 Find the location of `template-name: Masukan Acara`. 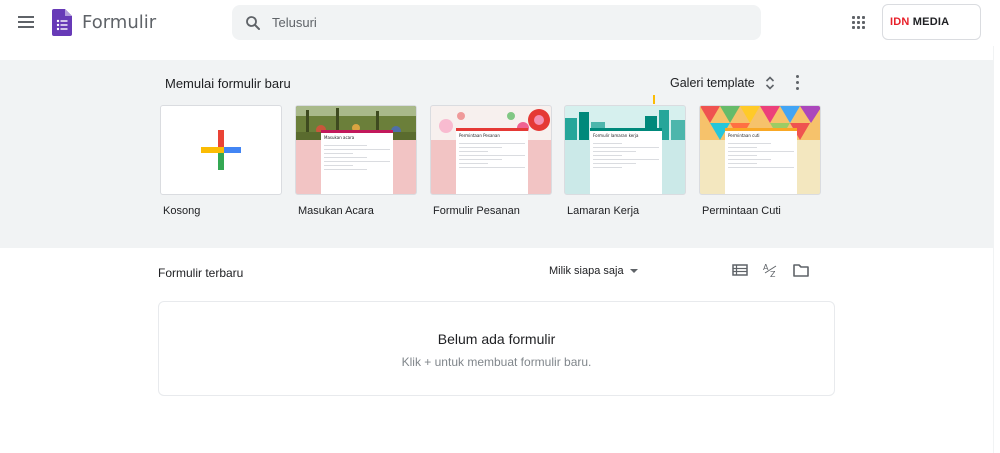

template-name: Masukan Acara is located at coordinates (368, 211).